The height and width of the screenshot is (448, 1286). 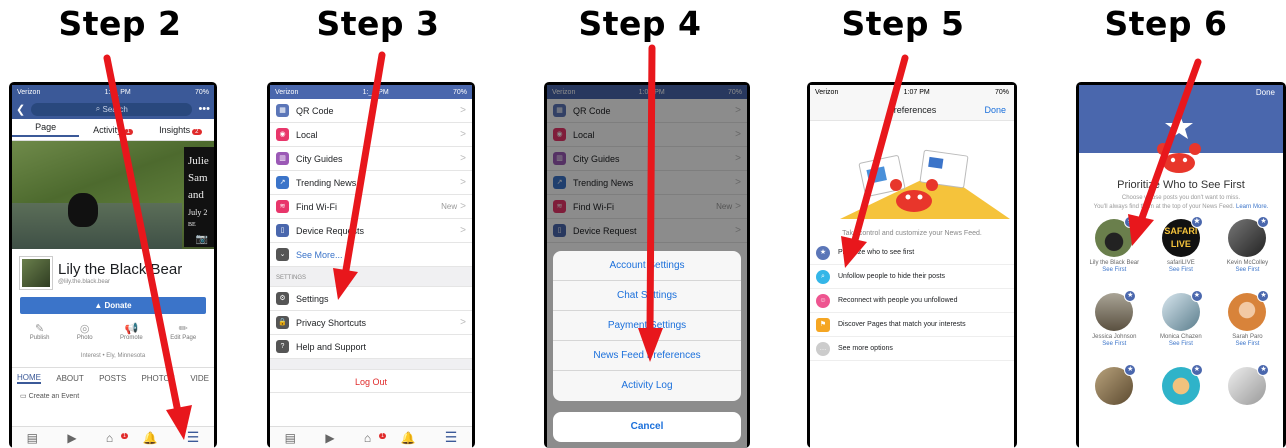 I want to click on tab-videos: VIDE, so click(x=199, y=378).